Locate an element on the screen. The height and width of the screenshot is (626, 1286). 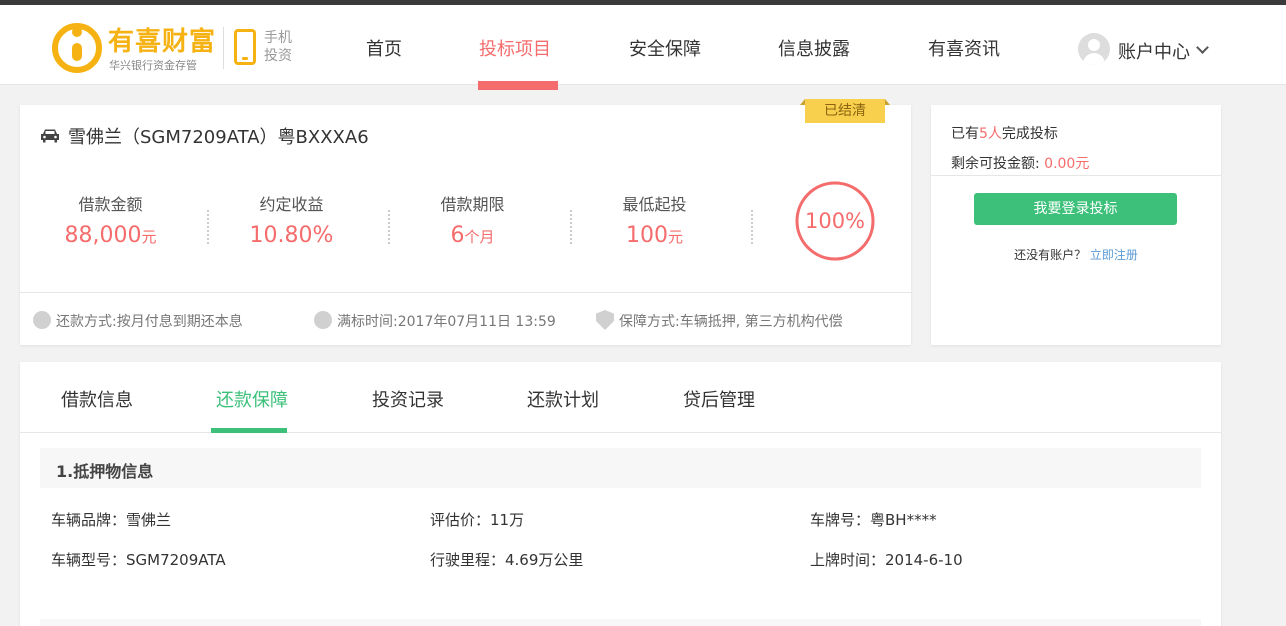
stat-value: 88,000元 is located at coordinates (110, 235).